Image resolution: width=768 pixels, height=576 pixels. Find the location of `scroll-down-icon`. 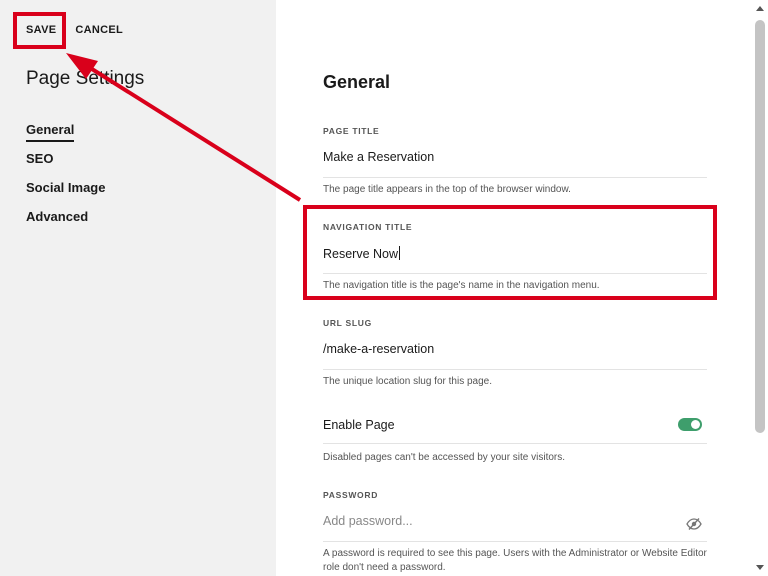

scroll-down-icon is located at coordinates (760, 567).